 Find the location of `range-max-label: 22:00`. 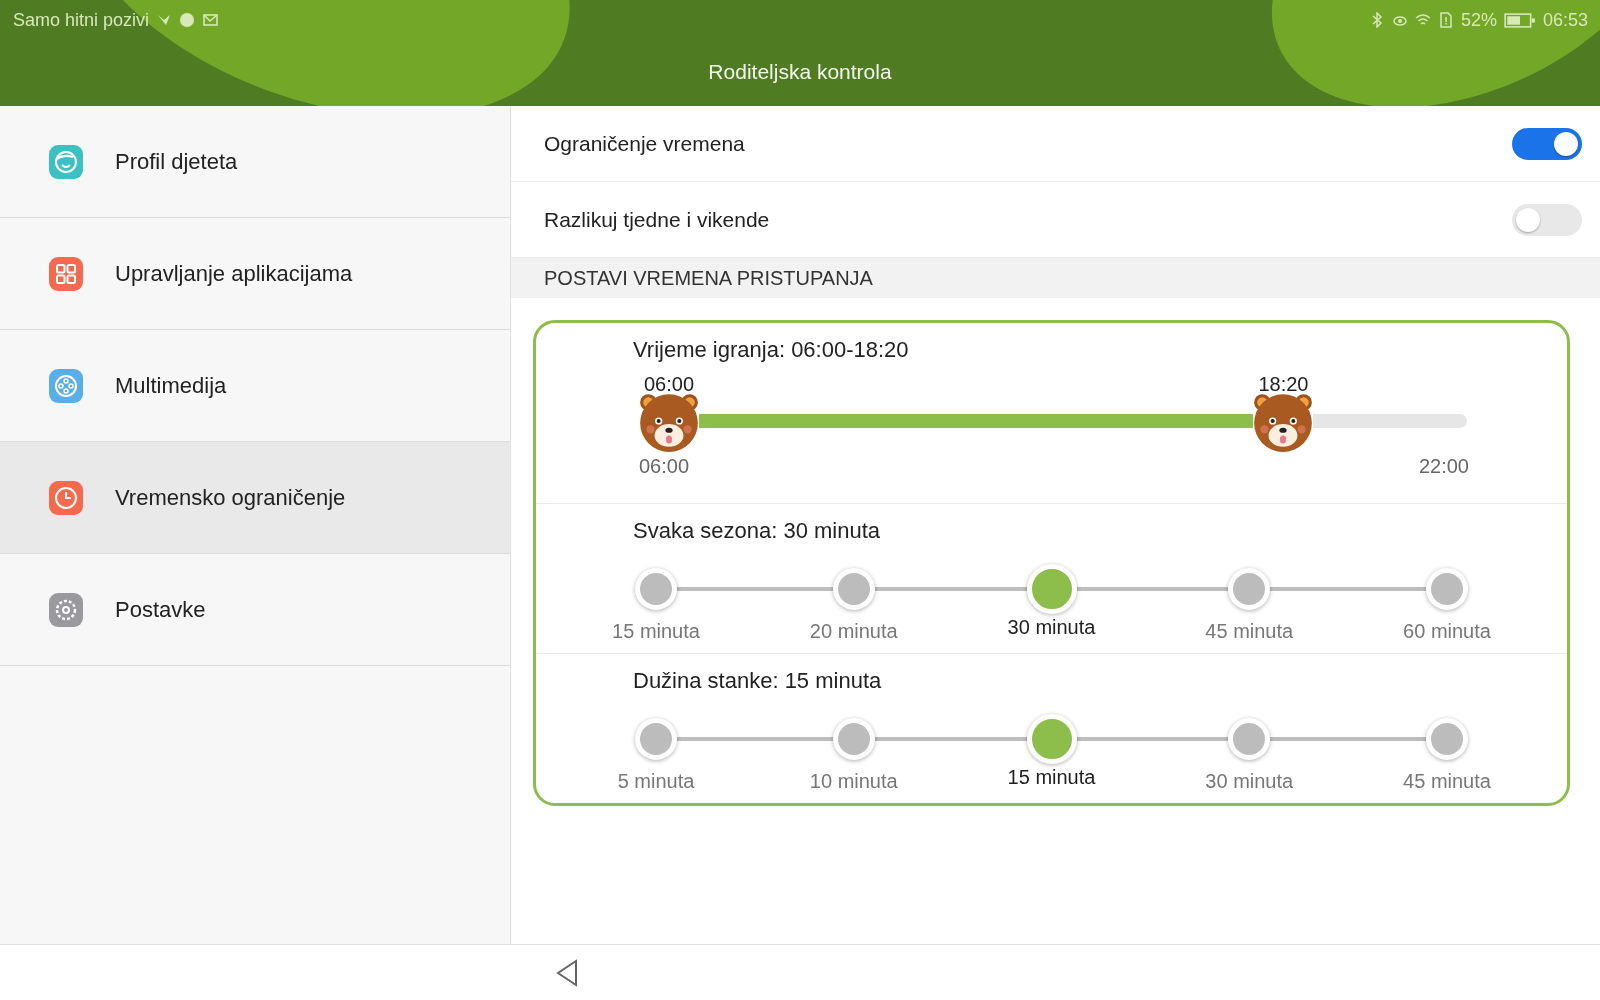

range-max-label: 22:00 is located at coordinates (1443, 466).